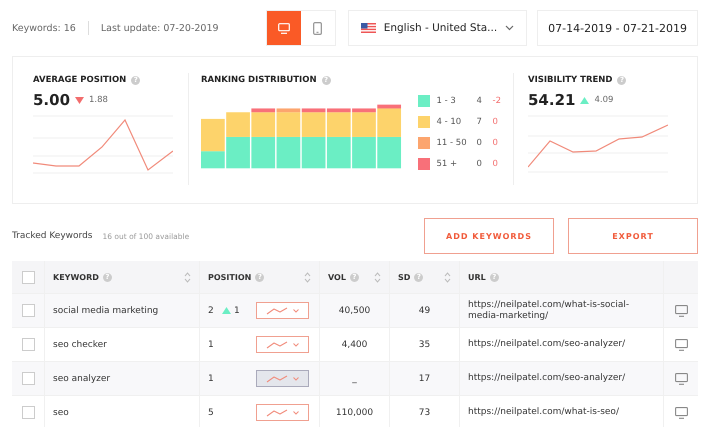  What do you see at coordinates (61, 413) in the screenshot?
I see `keyword-text: seo` at bounding box center [61, 413].